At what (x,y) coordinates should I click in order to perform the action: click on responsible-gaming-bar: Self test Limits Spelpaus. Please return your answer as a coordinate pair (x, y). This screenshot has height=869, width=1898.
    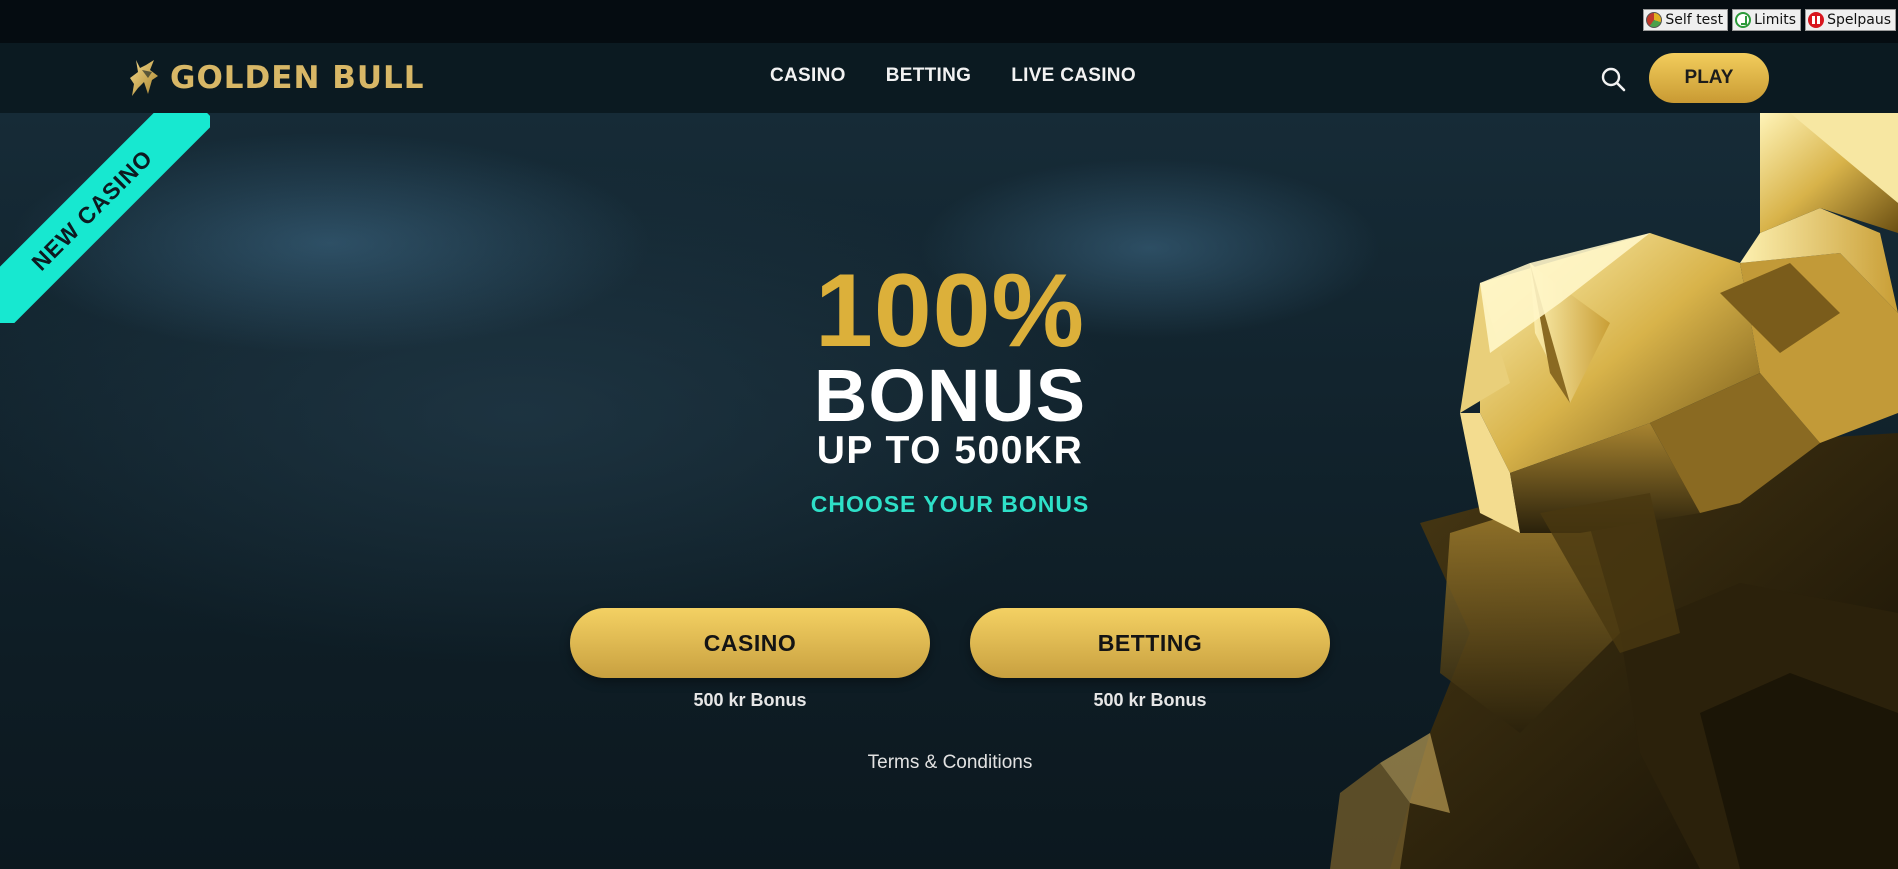
    Looking at the image, I should click on (949, 21).